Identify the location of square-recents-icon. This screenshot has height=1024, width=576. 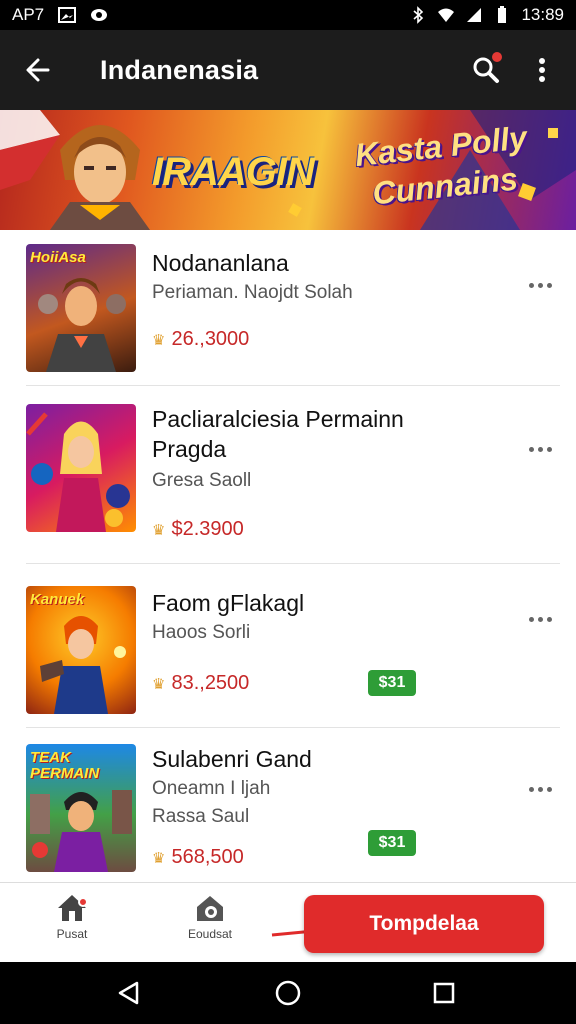
(444, 993).